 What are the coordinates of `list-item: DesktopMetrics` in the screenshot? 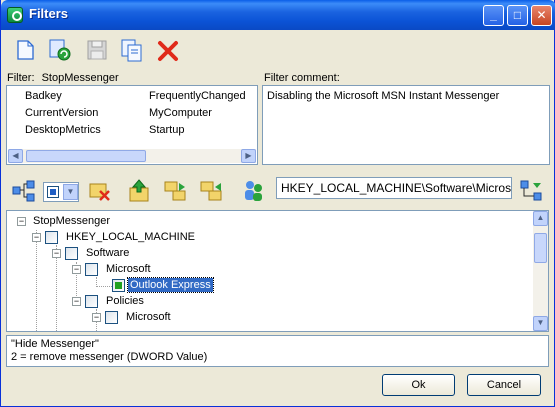 It's located at (63, 130).